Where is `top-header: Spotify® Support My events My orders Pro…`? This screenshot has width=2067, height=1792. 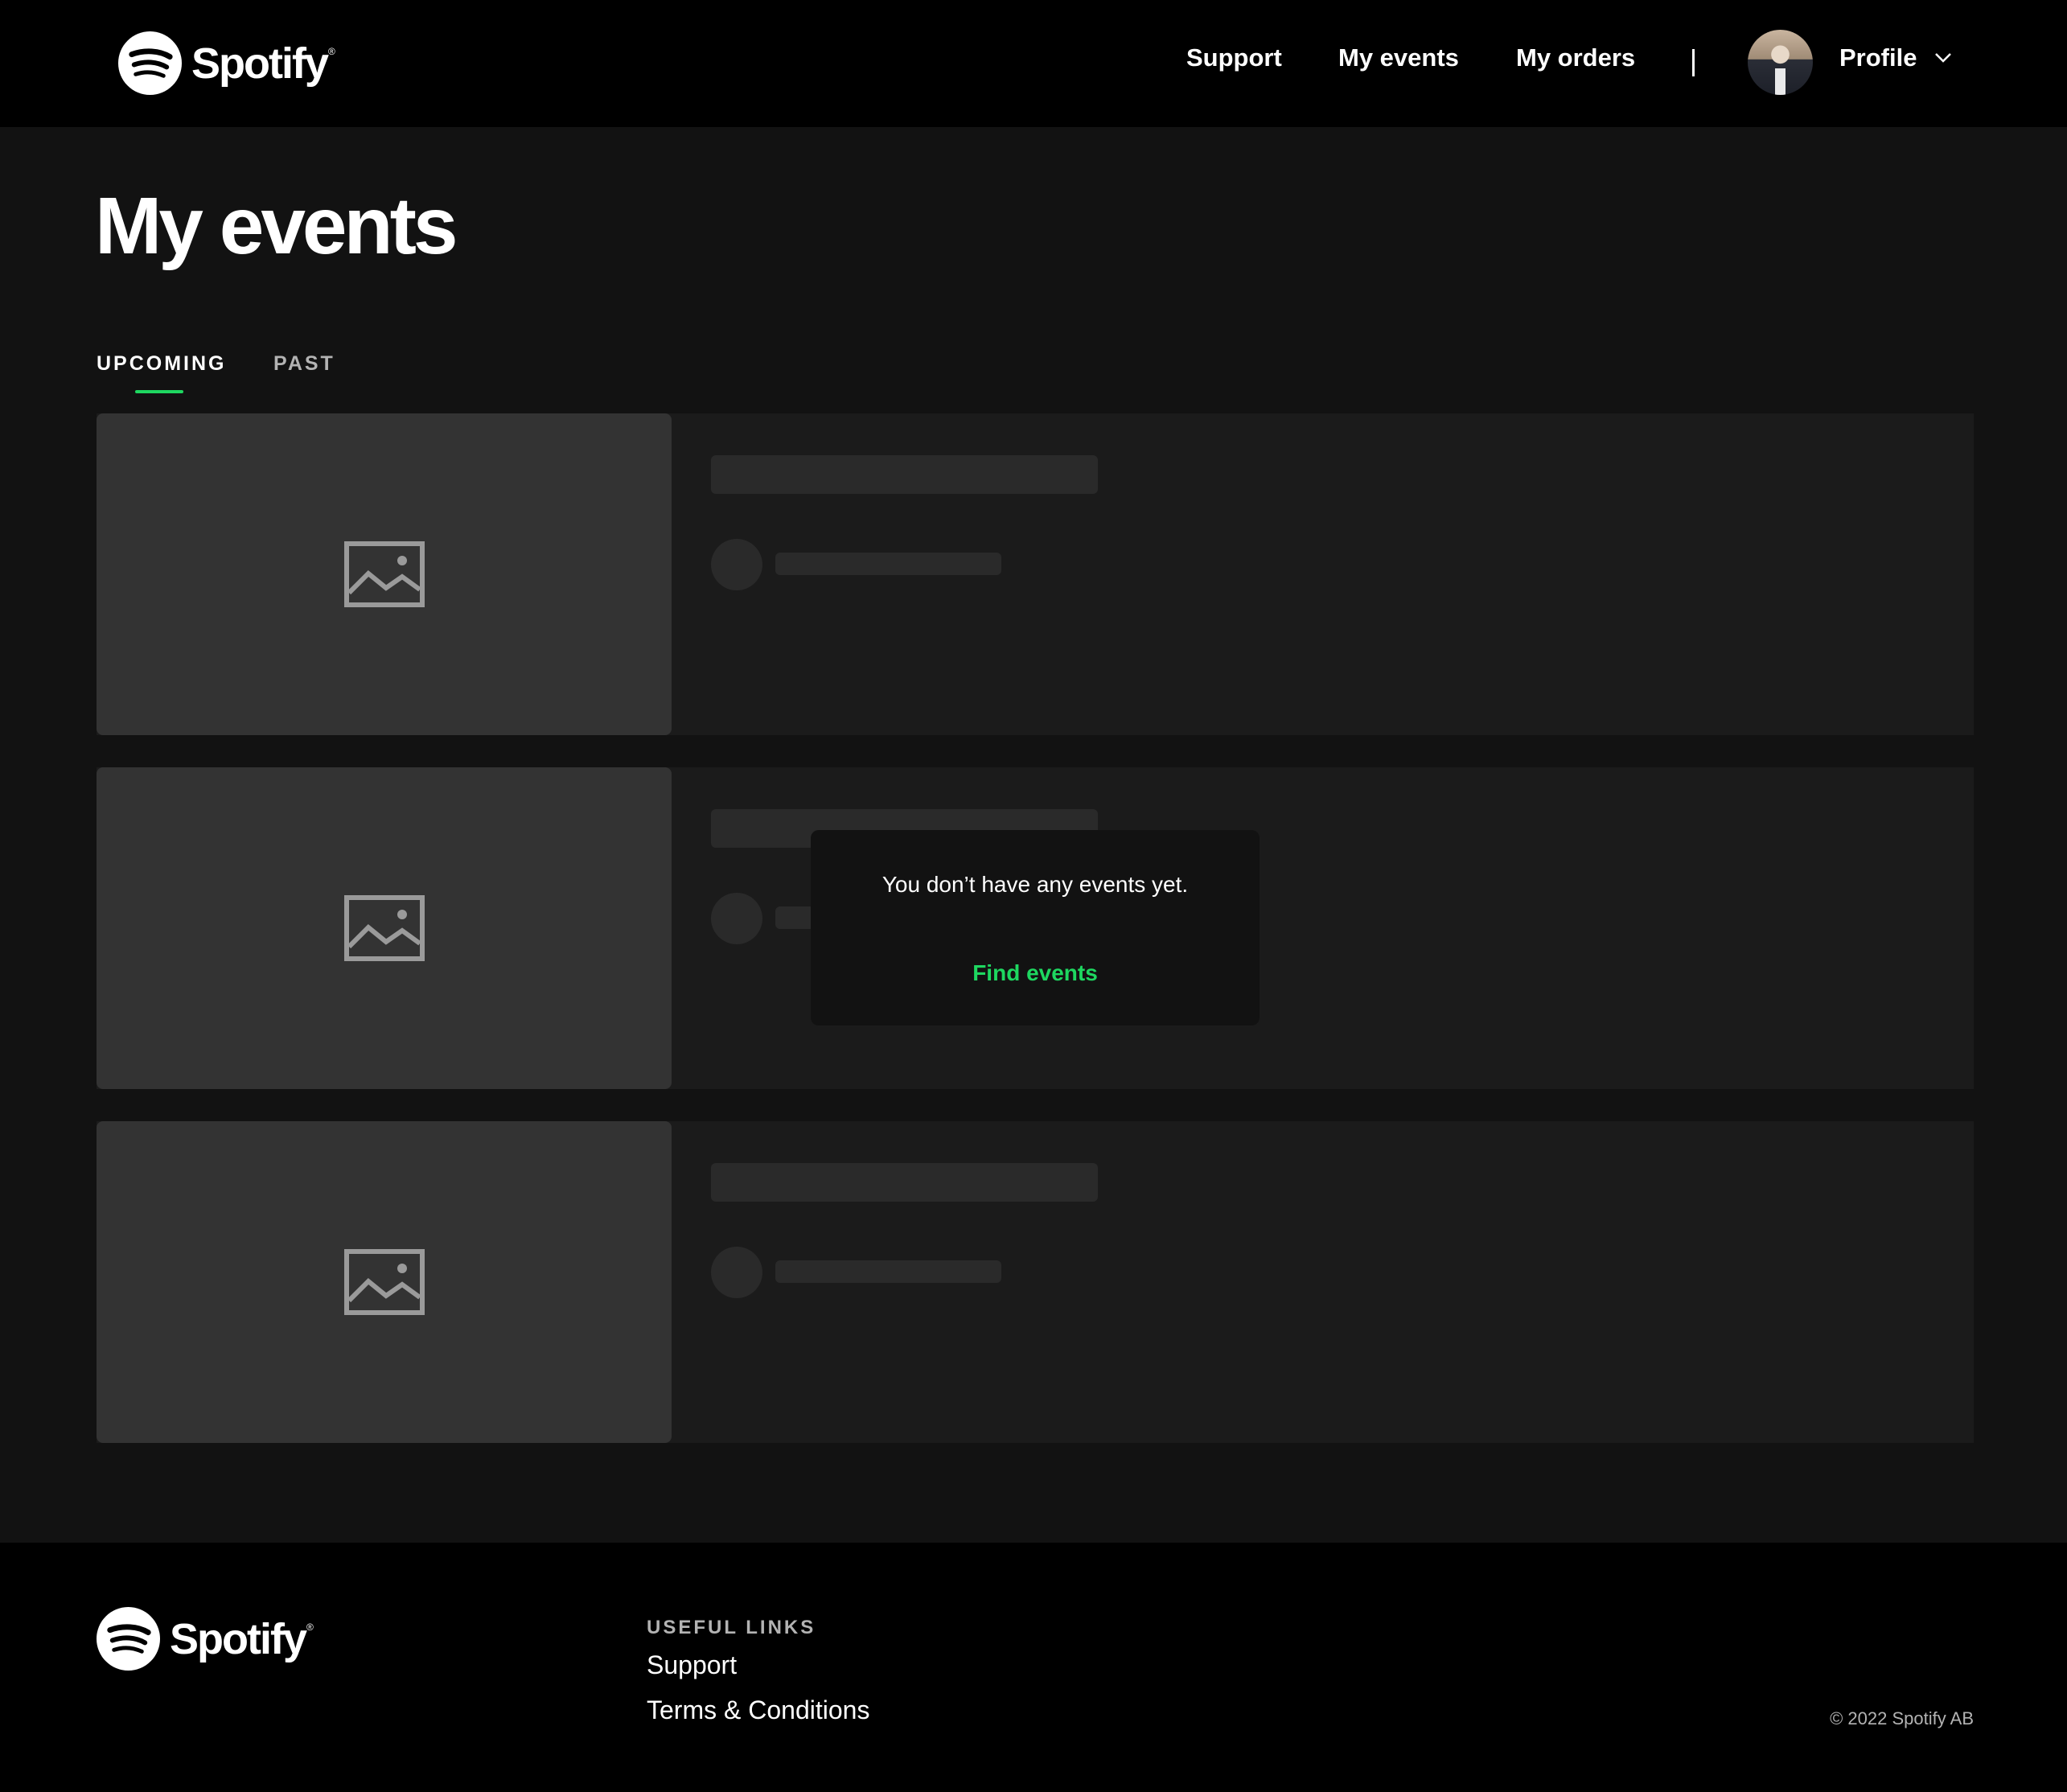 top-header: Spotify® Support My events My orders Pro… is located at coordinates (1033, 63).